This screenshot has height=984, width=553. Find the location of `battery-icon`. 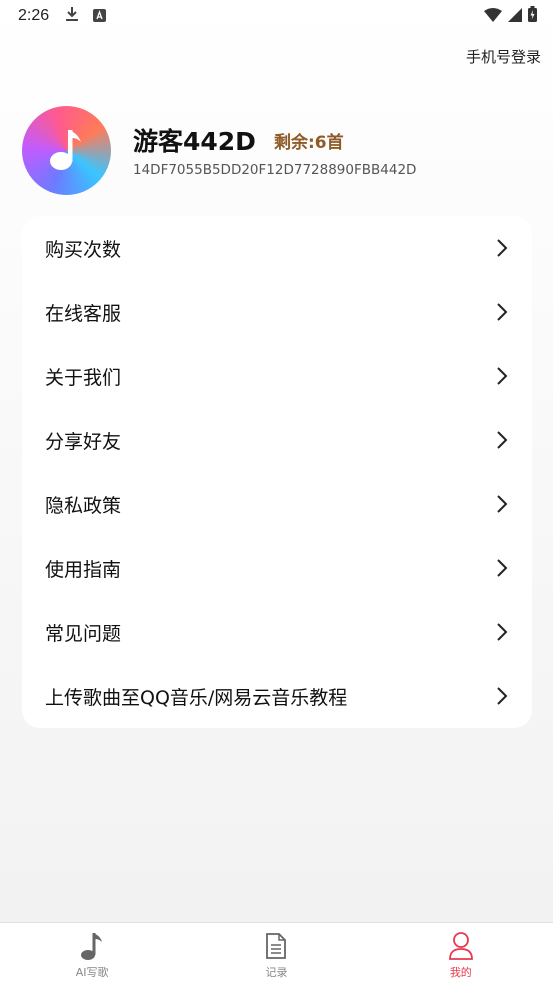

battery-icon is located at coordinates (532, 16).